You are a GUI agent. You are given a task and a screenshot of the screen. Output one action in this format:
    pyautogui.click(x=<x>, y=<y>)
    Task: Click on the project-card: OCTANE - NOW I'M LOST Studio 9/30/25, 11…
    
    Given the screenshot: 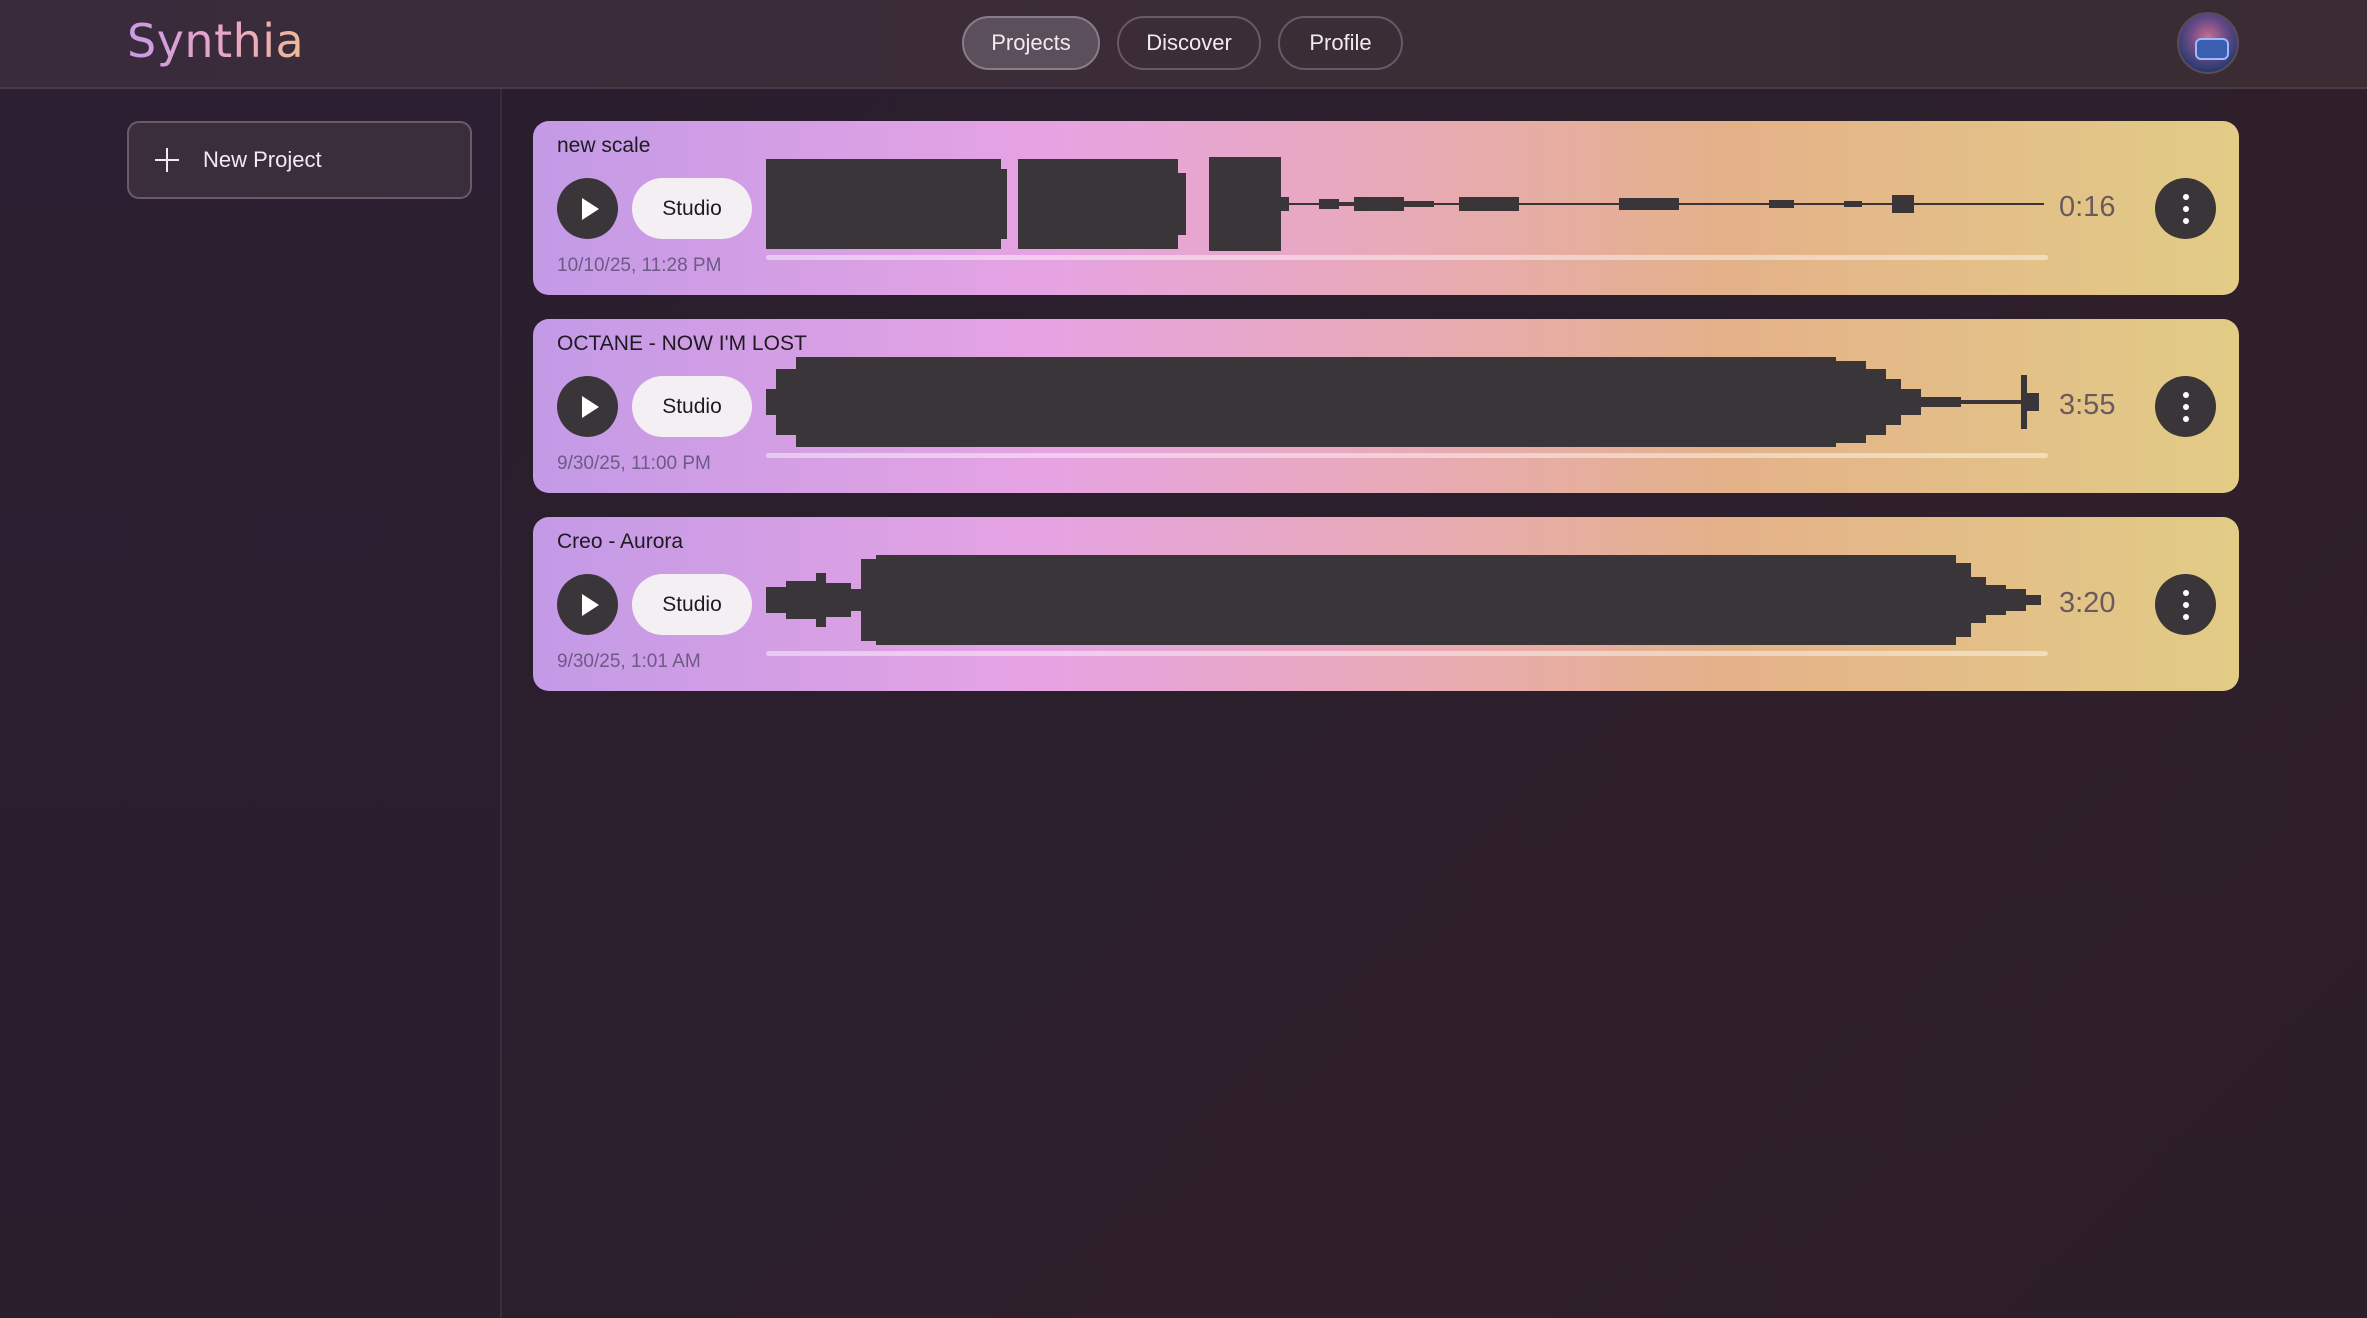 What is the action you would take?
    pyautogui.click(x=1386, y=406)
    